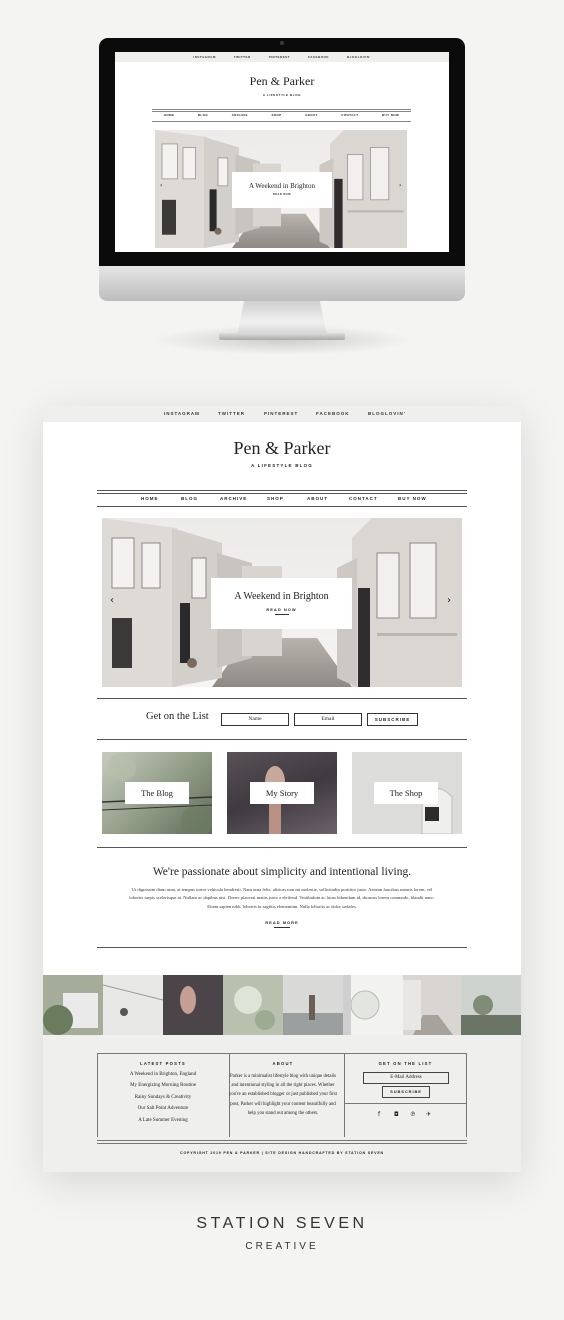  What do you see at coordinates (282, 81) in the screenshot?
I see `mini-site-title: Pen & Parker` at bounding box center [282, 81].